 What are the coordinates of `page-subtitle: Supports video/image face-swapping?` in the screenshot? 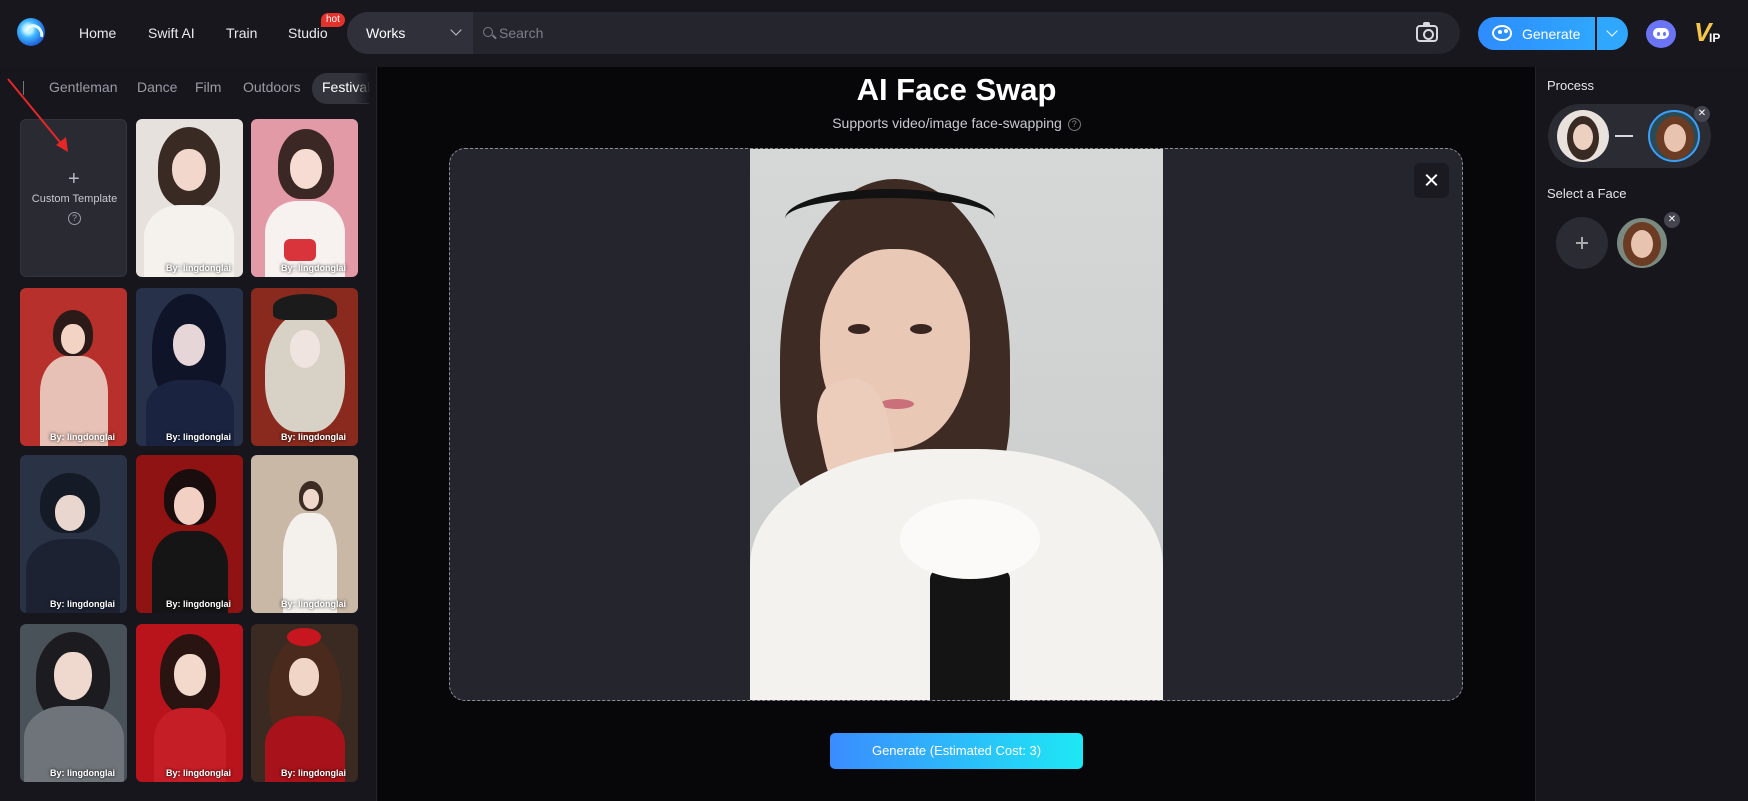 It's located at (956, 123).